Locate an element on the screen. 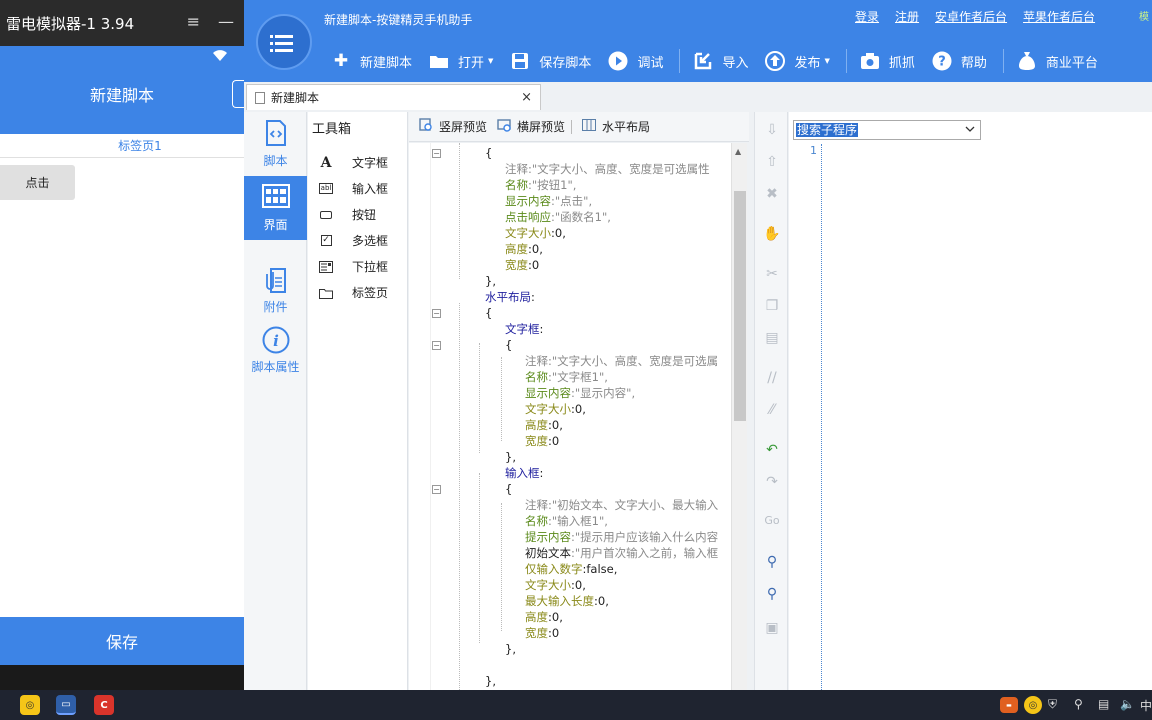 This screenshot has height=720, width=1152. document-tab: 新建脚本 × is located at coordinates (393, 97).